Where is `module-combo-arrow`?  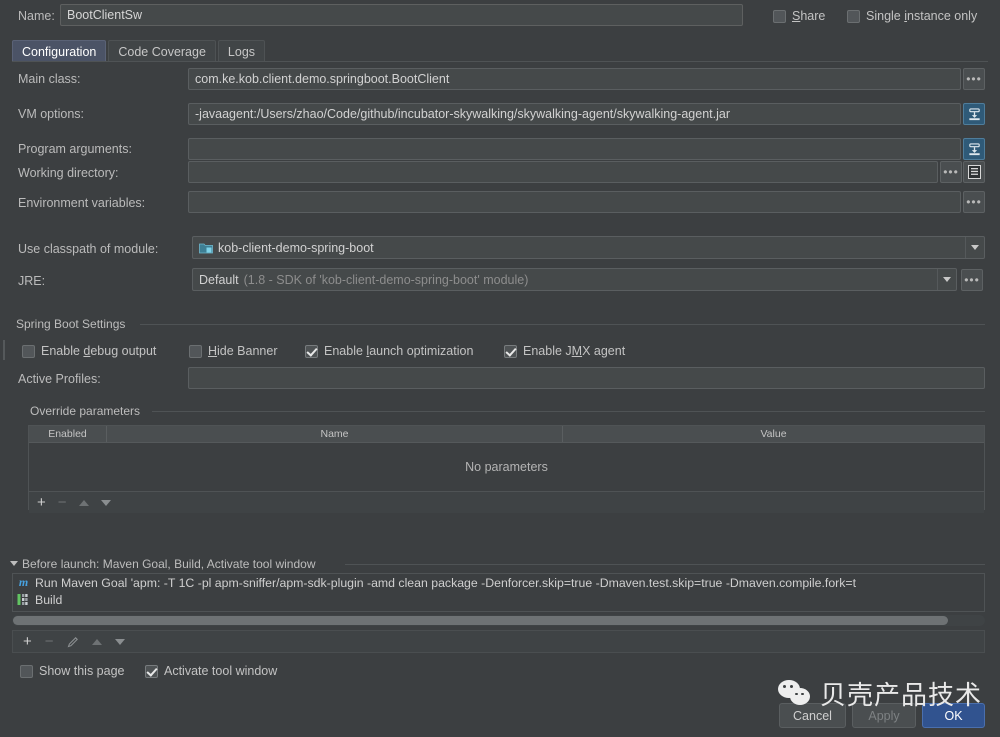
module-combo-arrow is located at coordinates (974, 247).